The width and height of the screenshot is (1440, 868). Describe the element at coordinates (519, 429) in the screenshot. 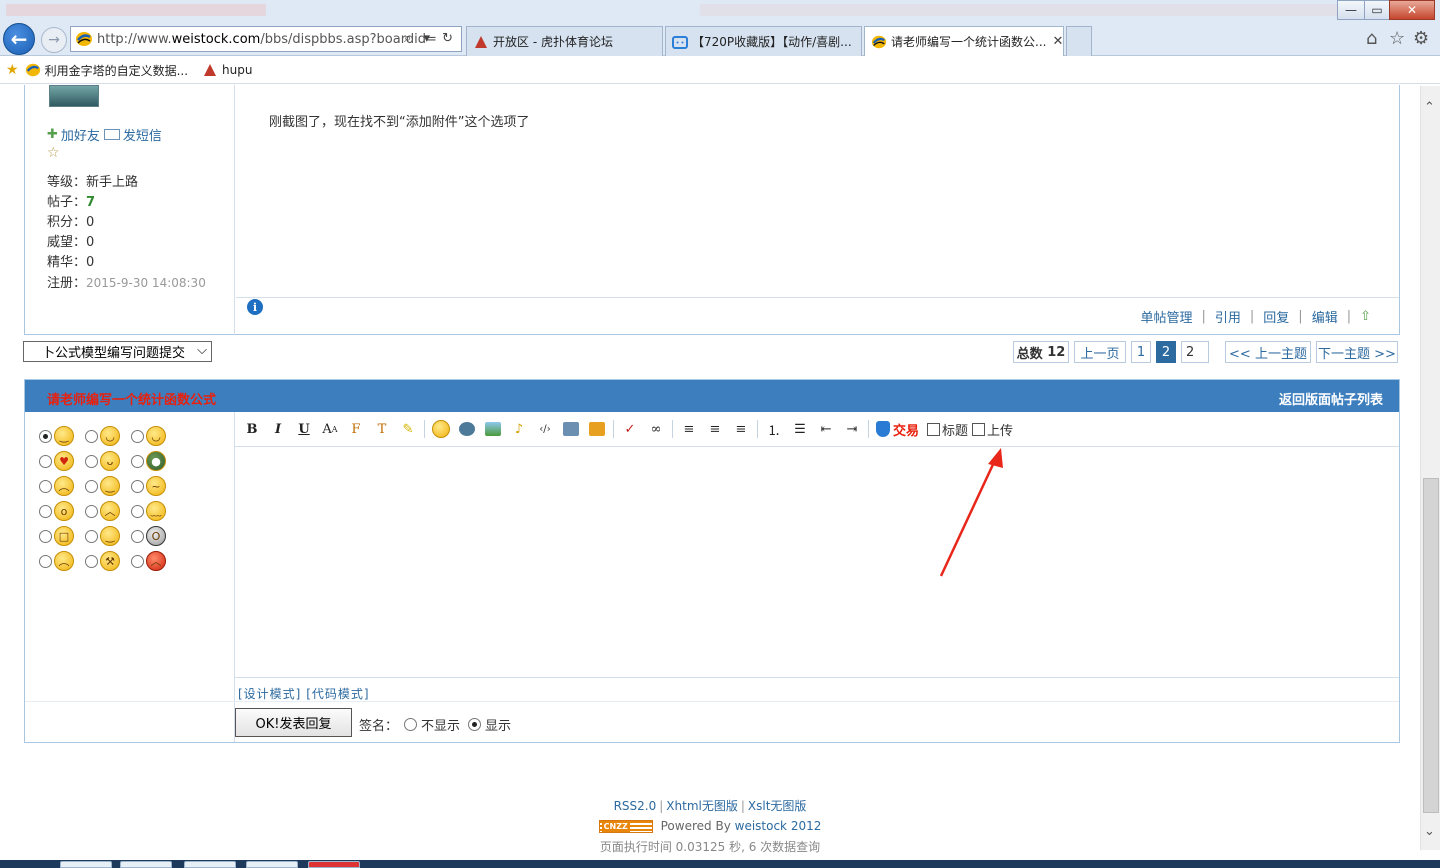

I see `music-icon: ♪` at that location.